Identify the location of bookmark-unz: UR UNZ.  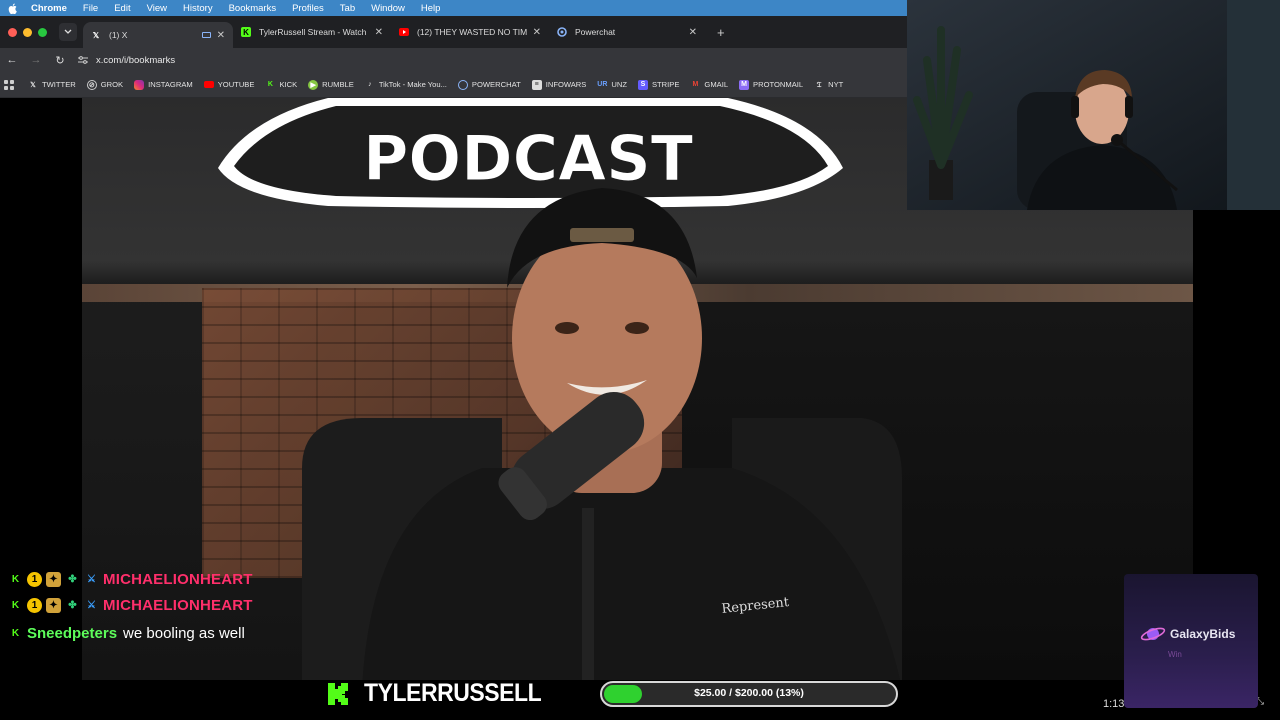
(612, 85).